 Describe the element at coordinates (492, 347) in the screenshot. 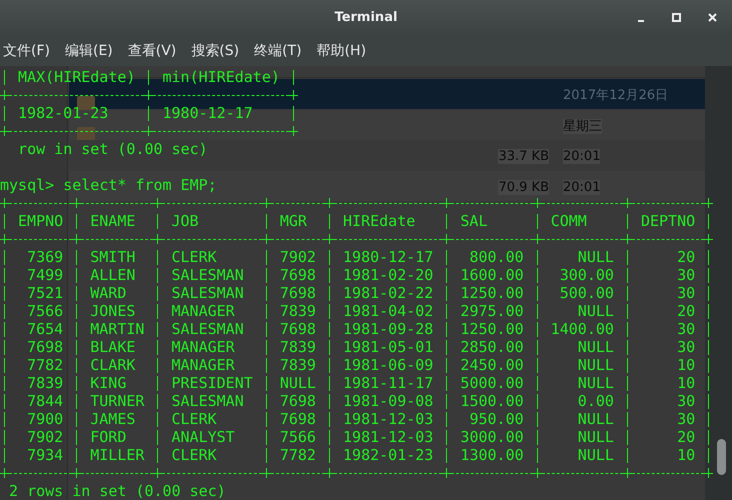

I see `table-cell: 2850.00` at that location.